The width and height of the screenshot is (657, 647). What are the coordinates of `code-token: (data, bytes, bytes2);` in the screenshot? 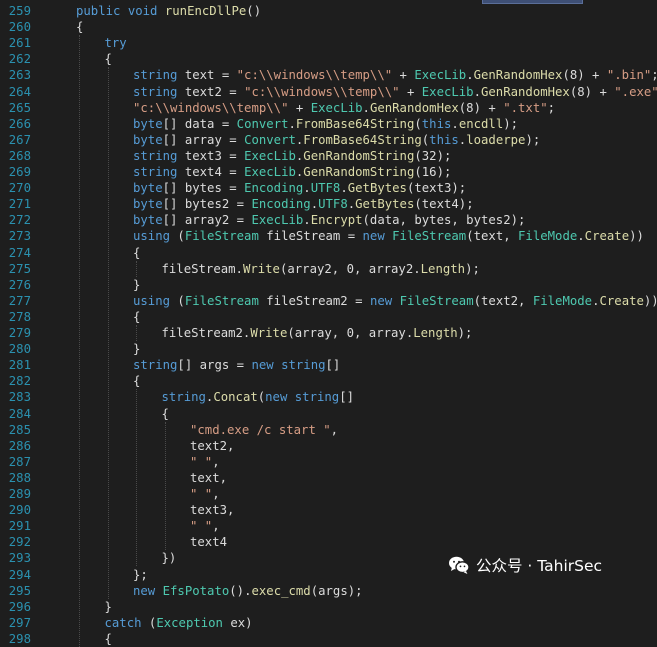 It's located at (444, 220).